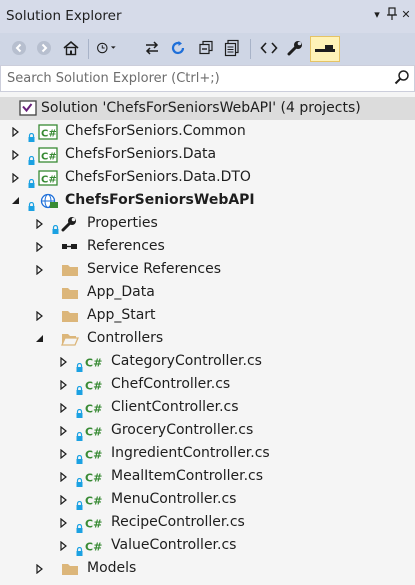  I want to click on tree-item-project: C# ChefsForSeniors.Data, so click(207, 154).